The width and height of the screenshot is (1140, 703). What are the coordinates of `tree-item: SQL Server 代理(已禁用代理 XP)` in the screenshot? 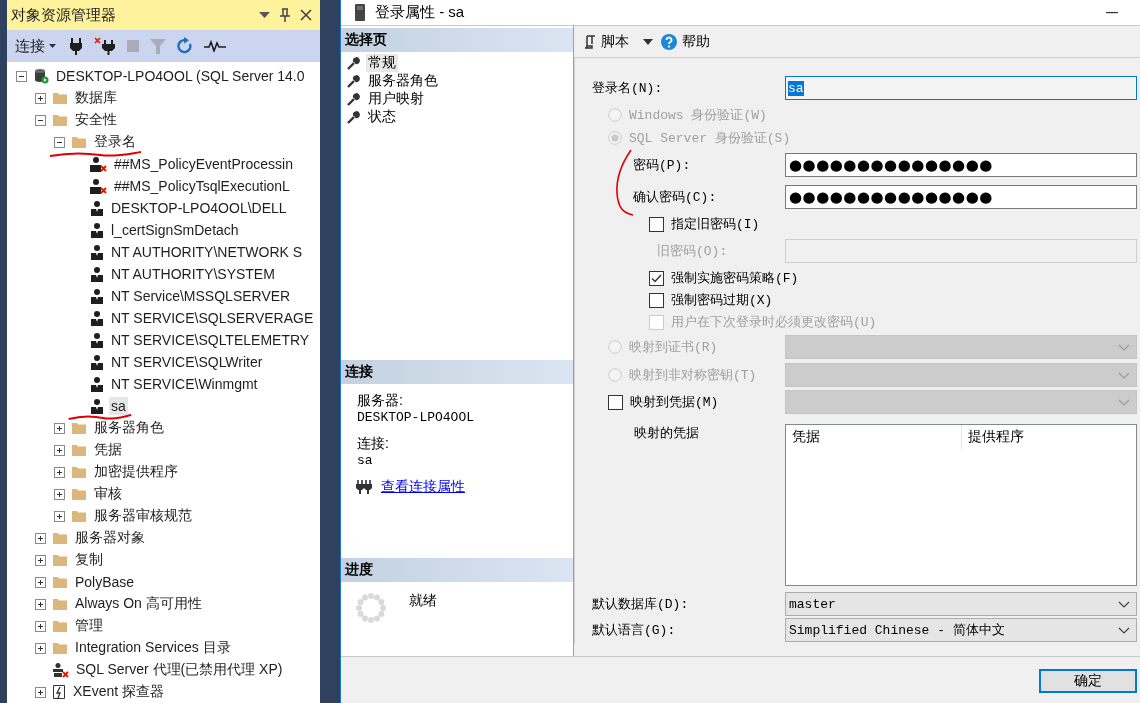 It's located at (179, 670).